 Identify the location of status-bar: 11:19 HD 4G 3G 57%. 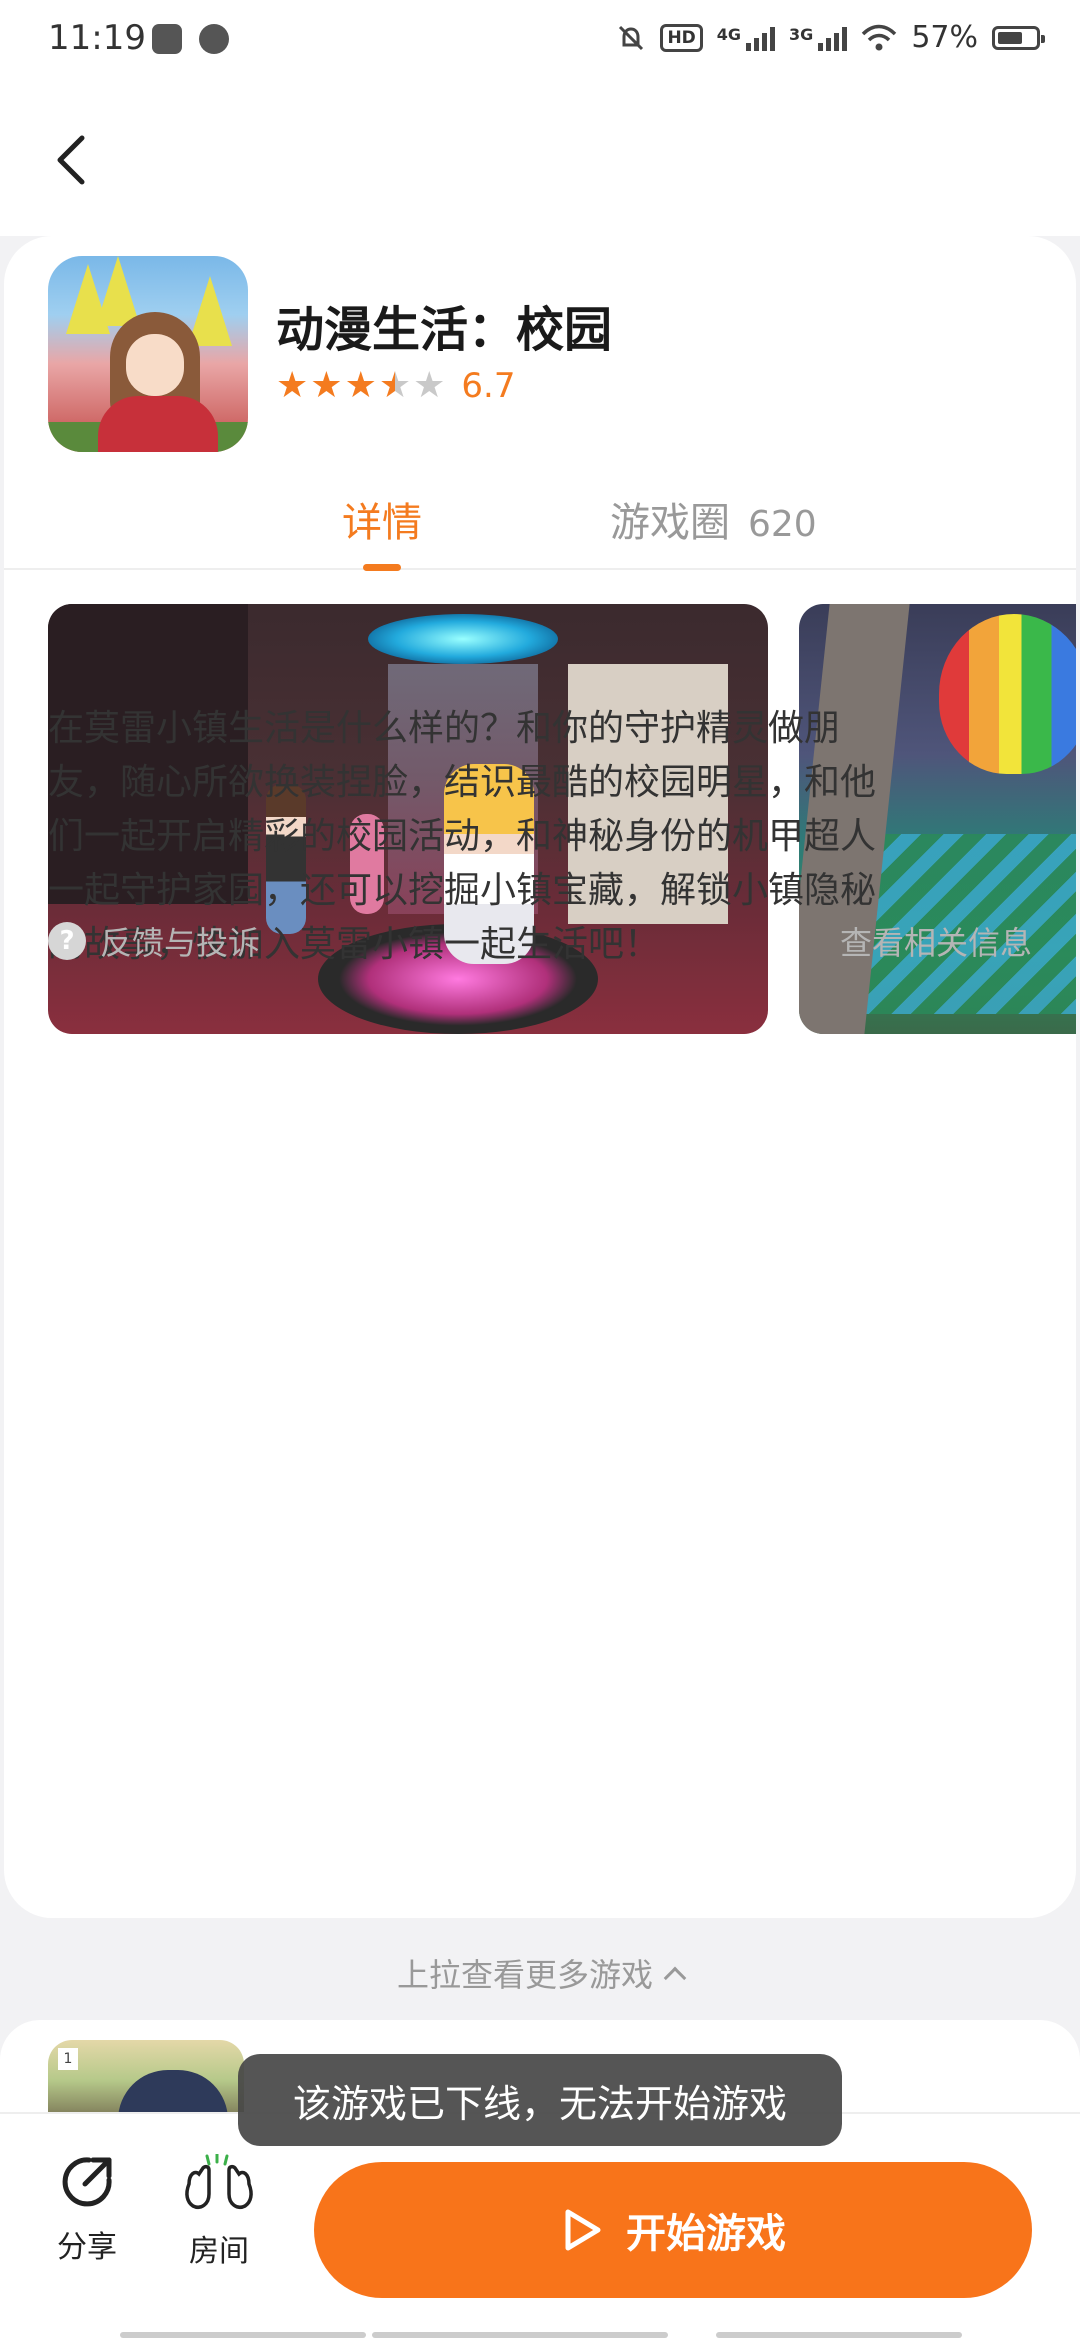
(540, 43).